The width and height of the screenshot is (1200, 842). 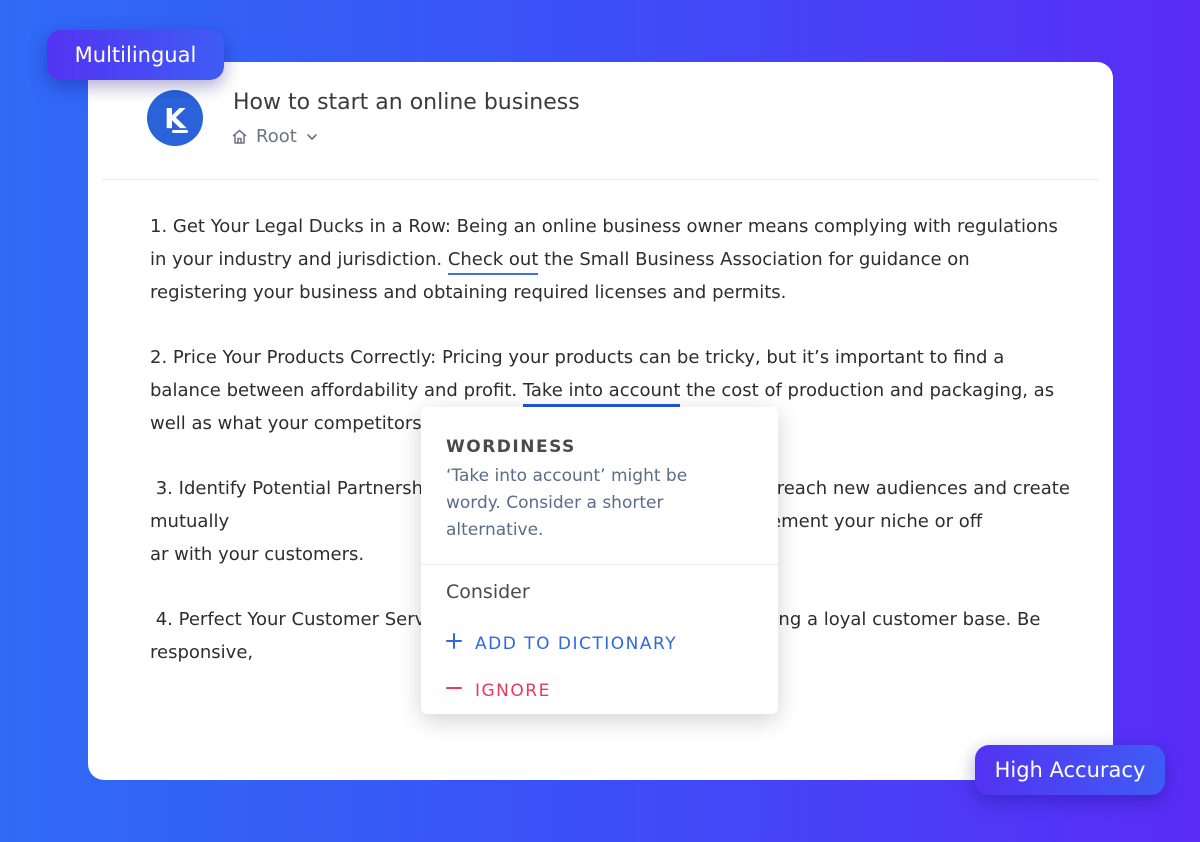 I want to click on app-logo: K, so click(x=175, y=118).